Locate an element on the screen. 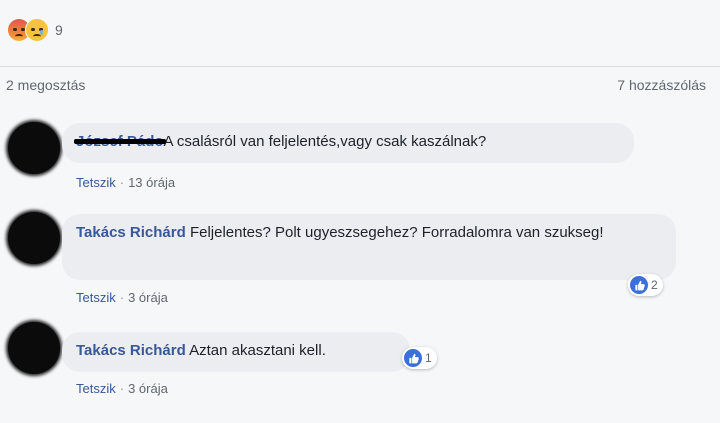 The width and height of the screenshot is (720, 423). like-count: 1 is located at coordinates (428, 358).